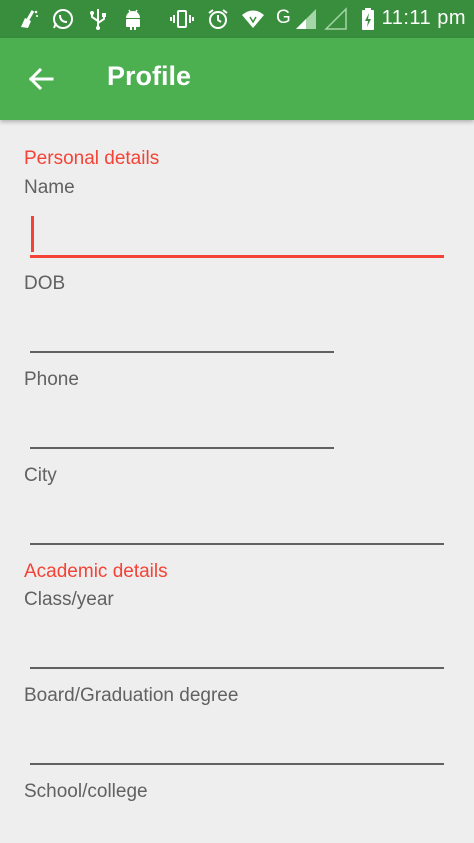  What do you see at coordinates (283, 17) in the screenshot?
I see `network-type-label: G` at bounding box center [283, 17].